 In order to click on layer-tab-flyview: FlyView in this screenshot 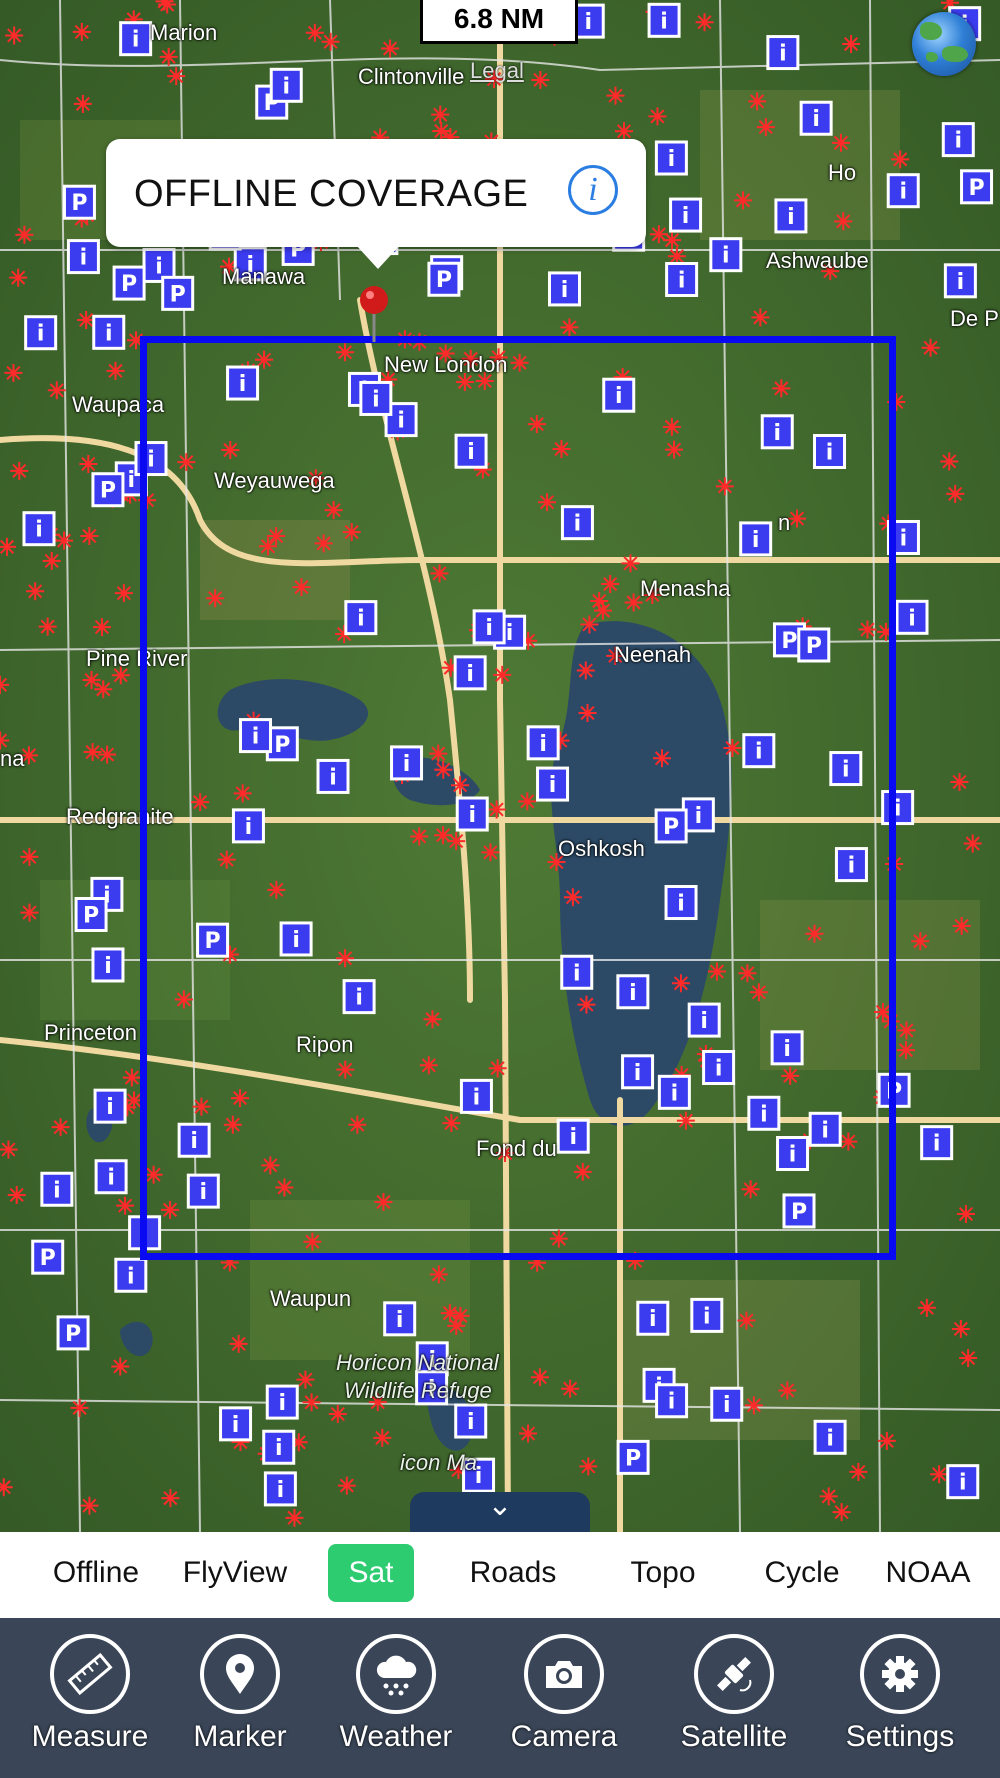, I will do `click(235, 1573)`.